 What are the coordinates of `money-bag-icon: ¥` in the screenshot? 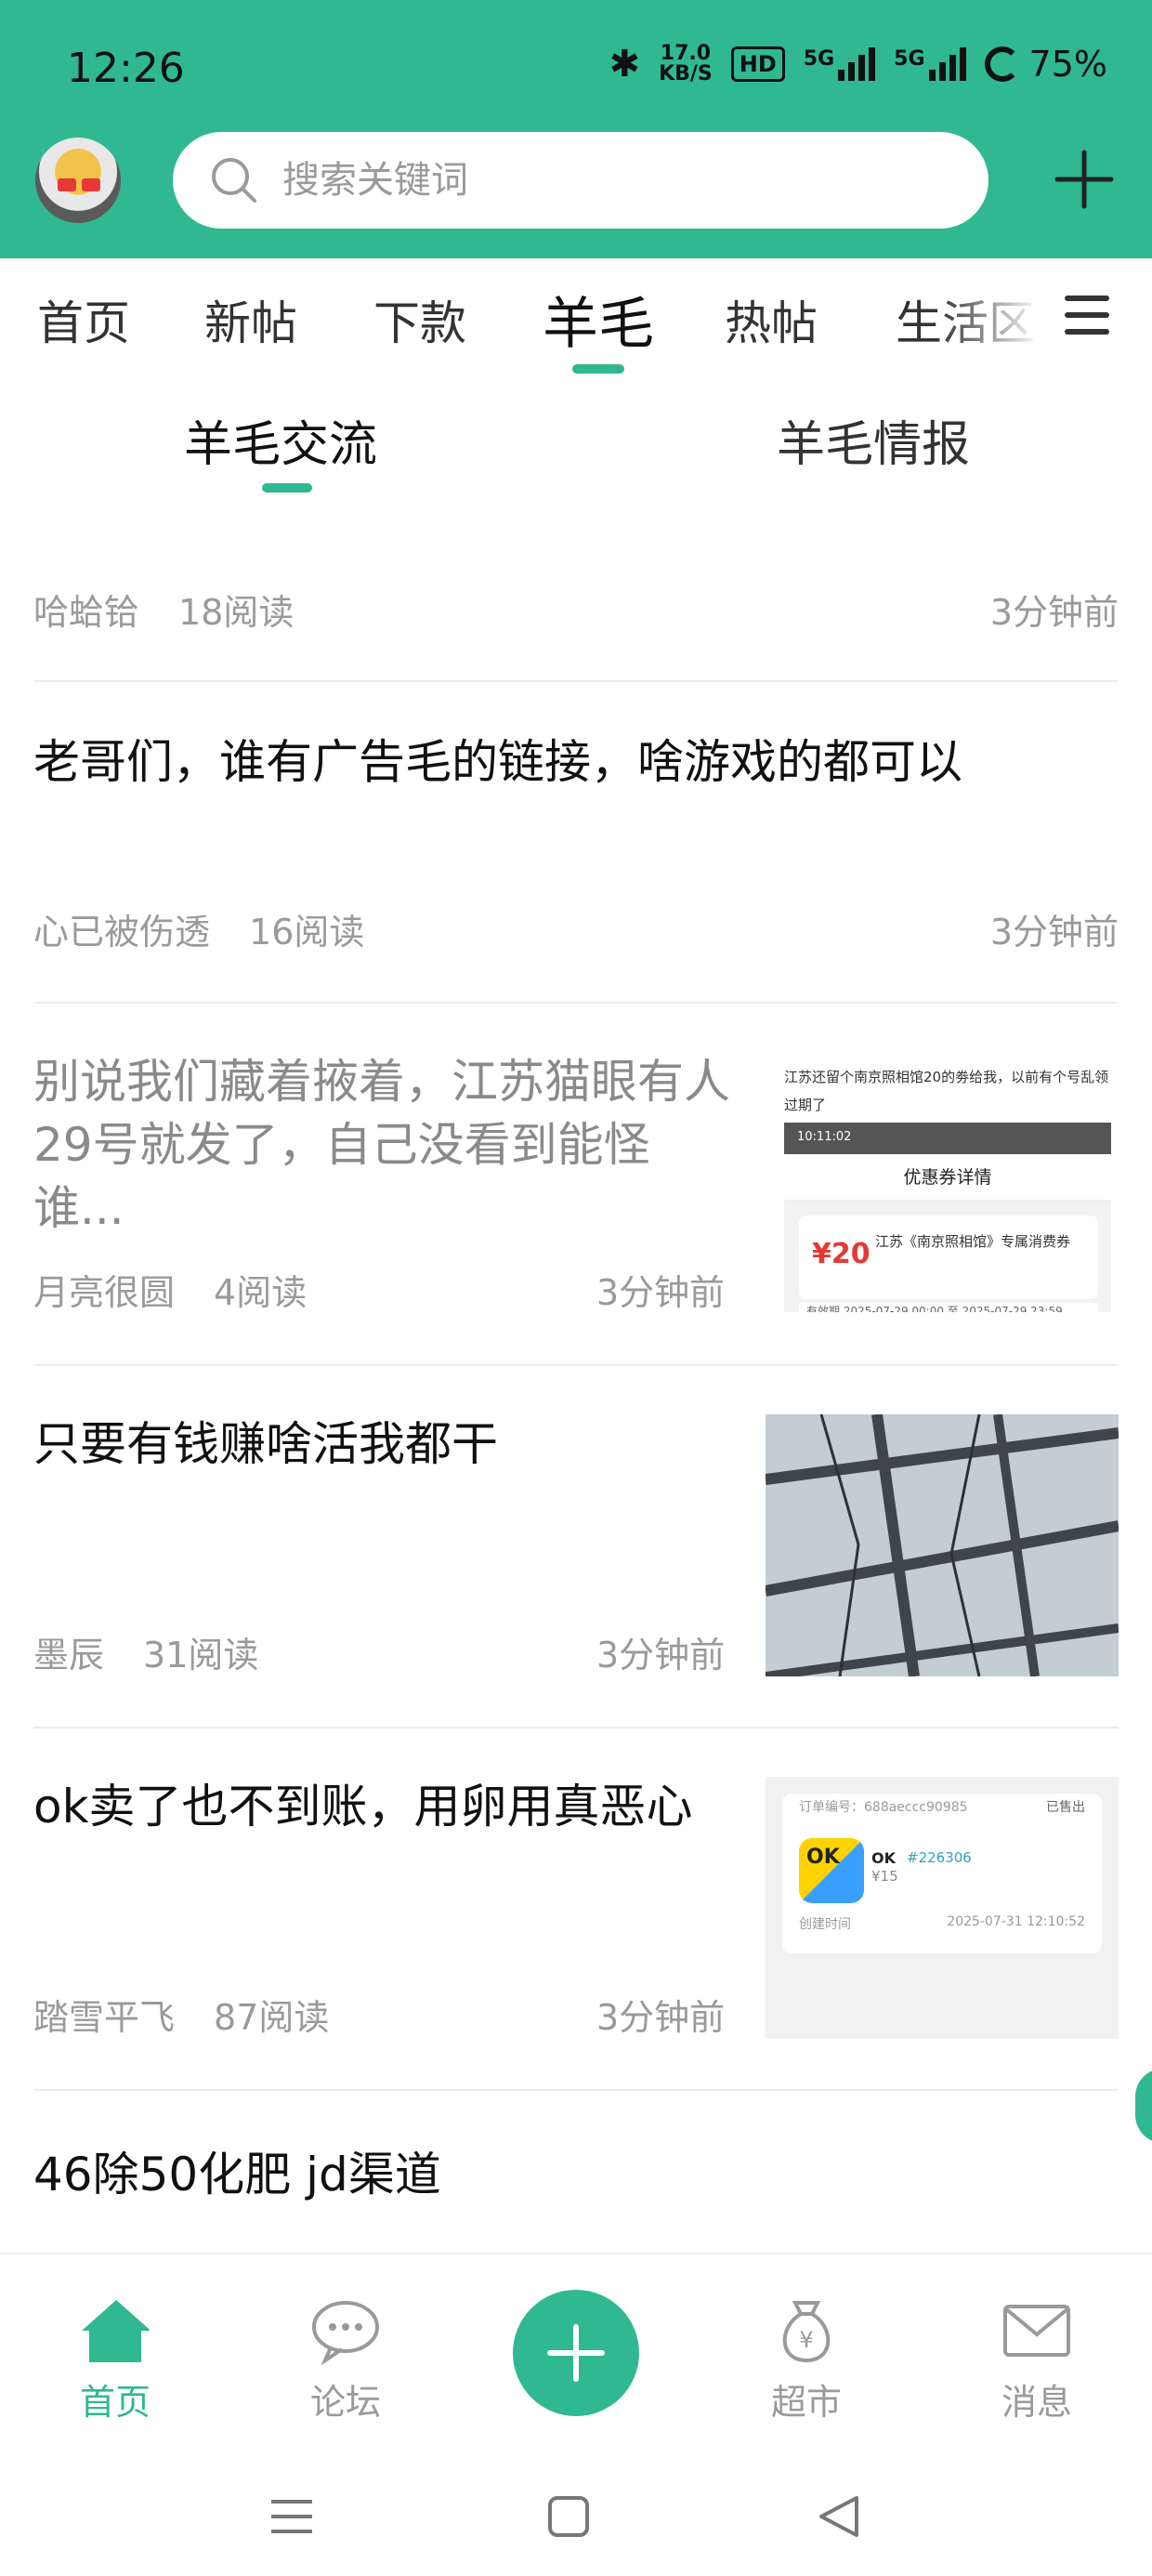 It's located at (806, 2332).